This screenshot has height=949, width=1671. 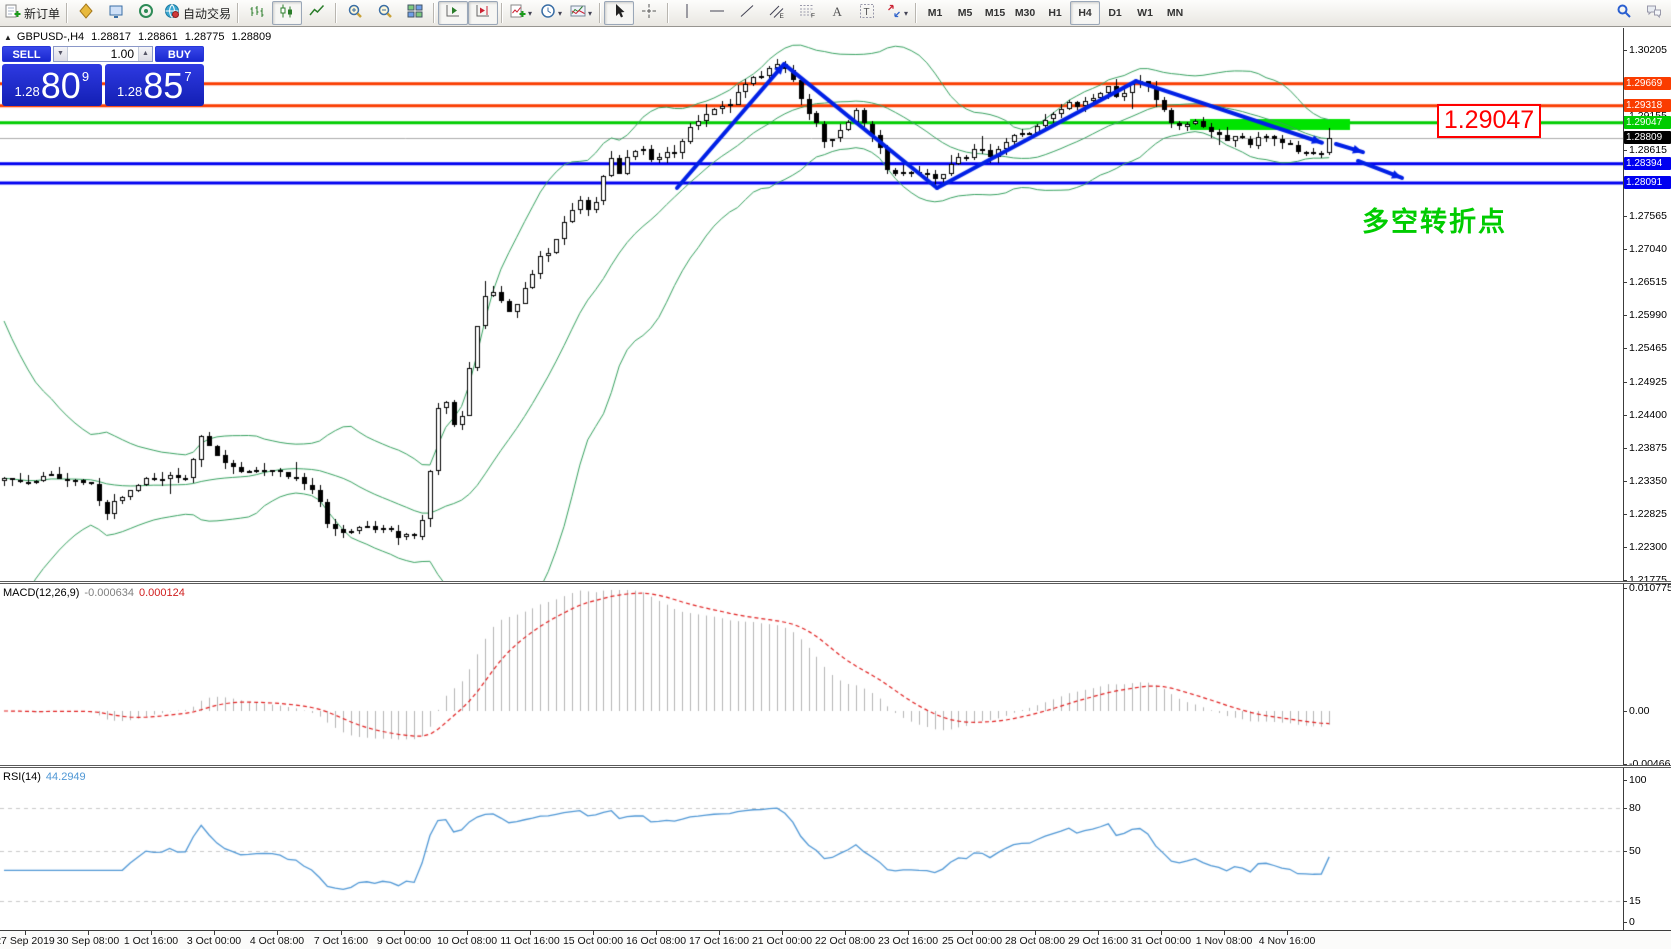 What do you see at coordinates (1145, 13) in the screenshot?
I see `toolbar-tf-w1-button: W1` at bounding box center [1145, 13].